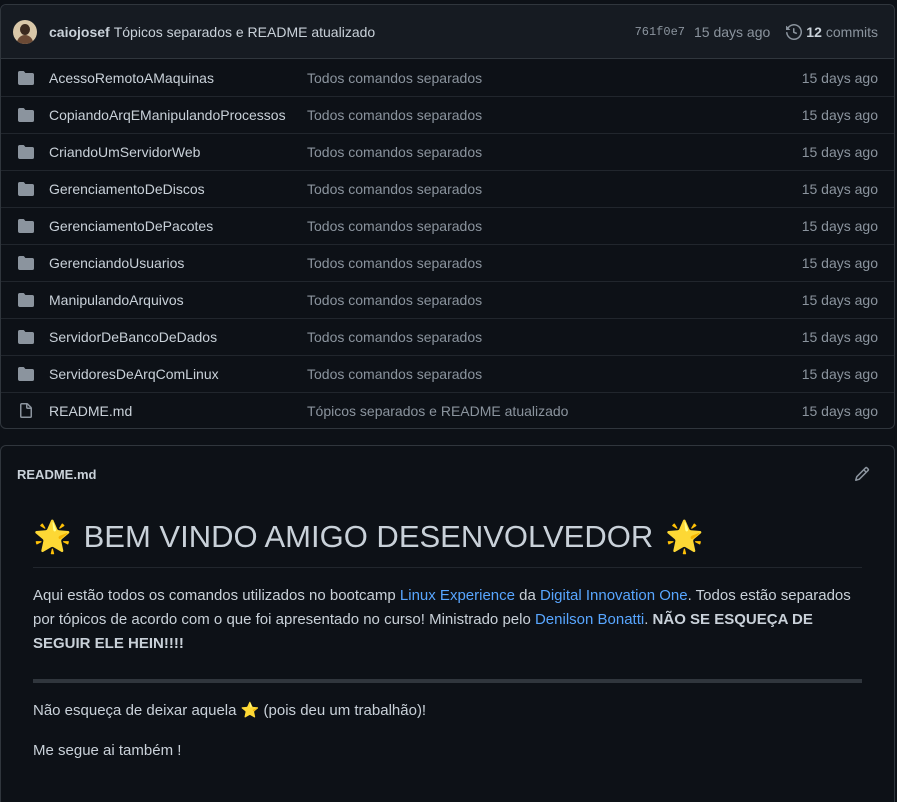 This screenshot has width=897, height=802. I want to click on intro-text: ., so click(648, 619).